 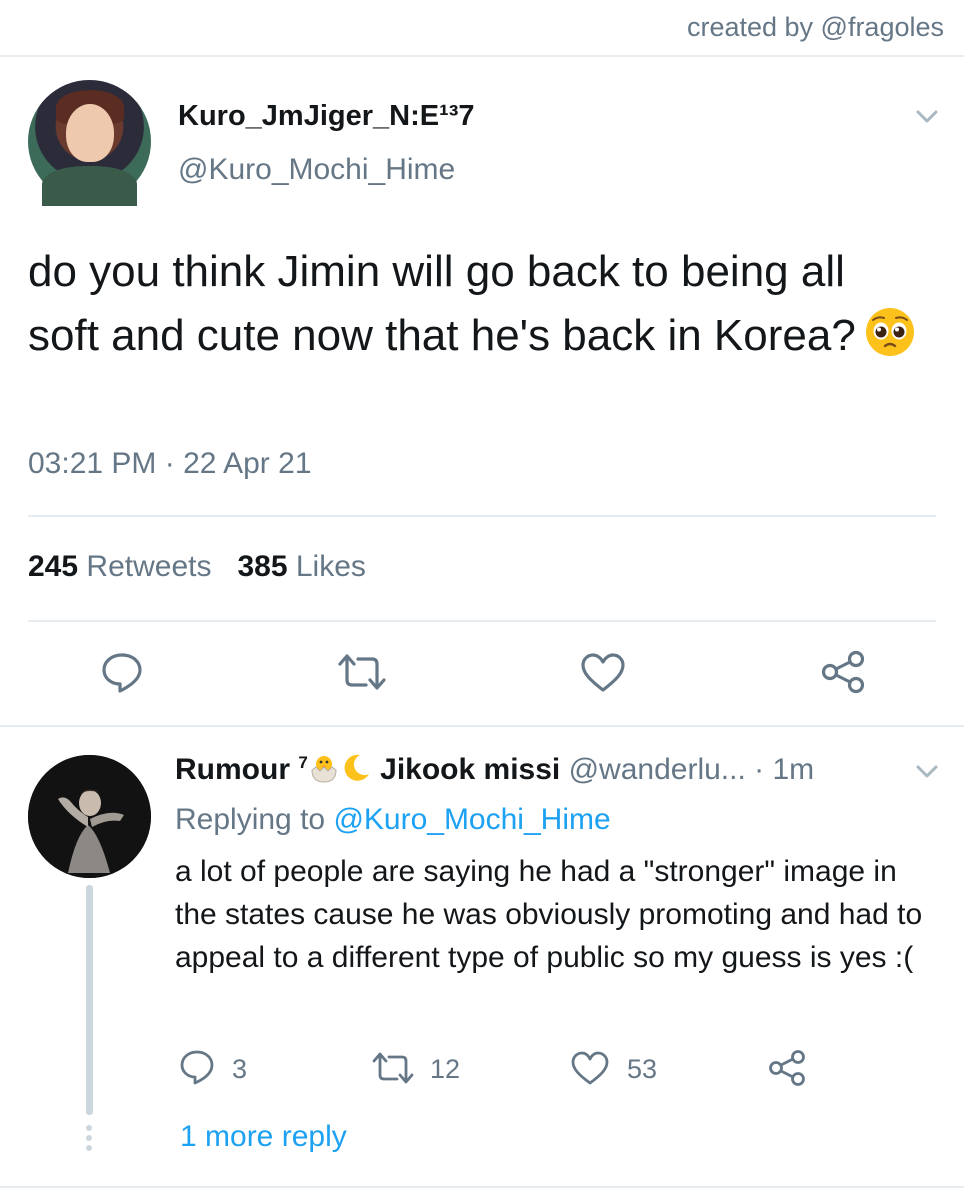 I want to click on creator-credit: created by @fragoles, so click(x=815, y=27).